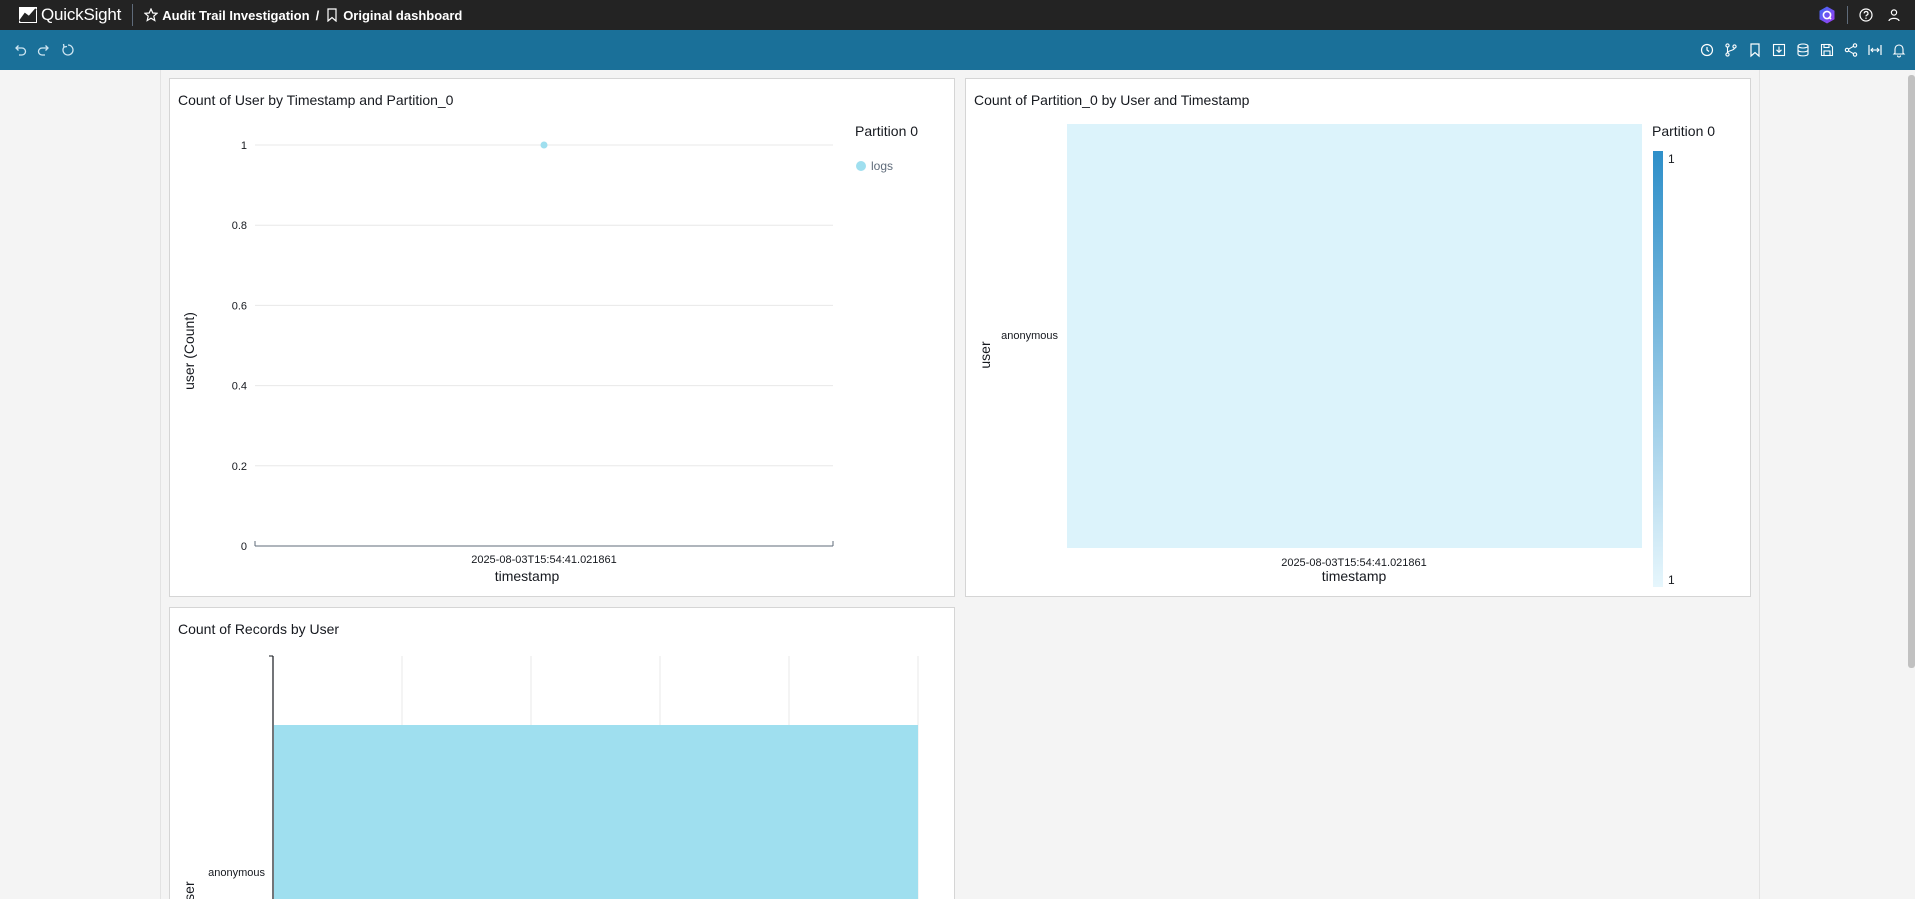 This screenshot has width=1915, height=899. I want to click on help-icon, so click(1866, 15).